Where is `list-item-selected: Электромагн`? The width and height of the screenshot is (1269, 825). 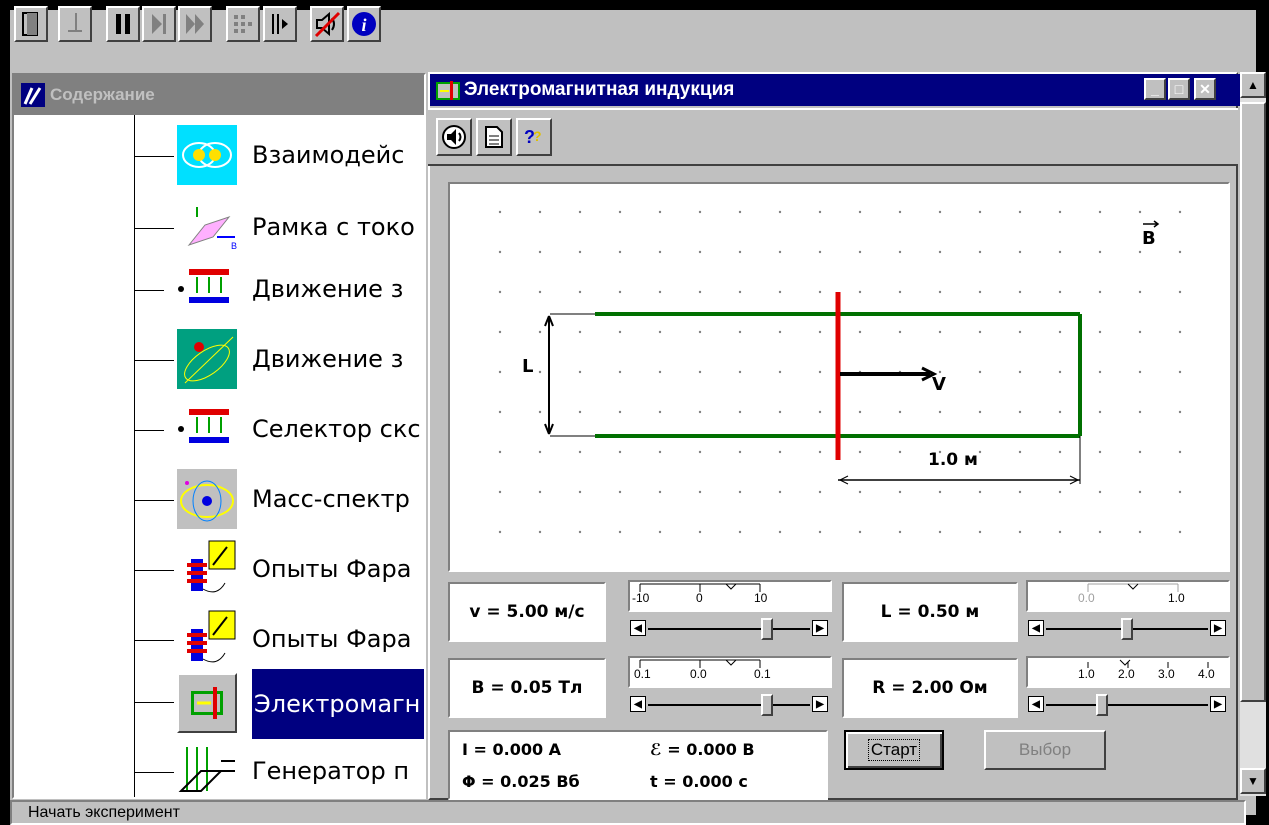 list-item-selected: Электромагн is located at coordinates (219, 704).